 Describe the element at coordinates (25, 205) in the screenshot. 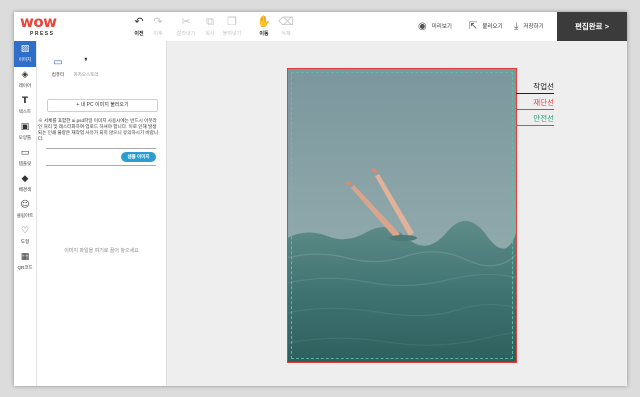

I see `smiley-icon: ☺` at that location.